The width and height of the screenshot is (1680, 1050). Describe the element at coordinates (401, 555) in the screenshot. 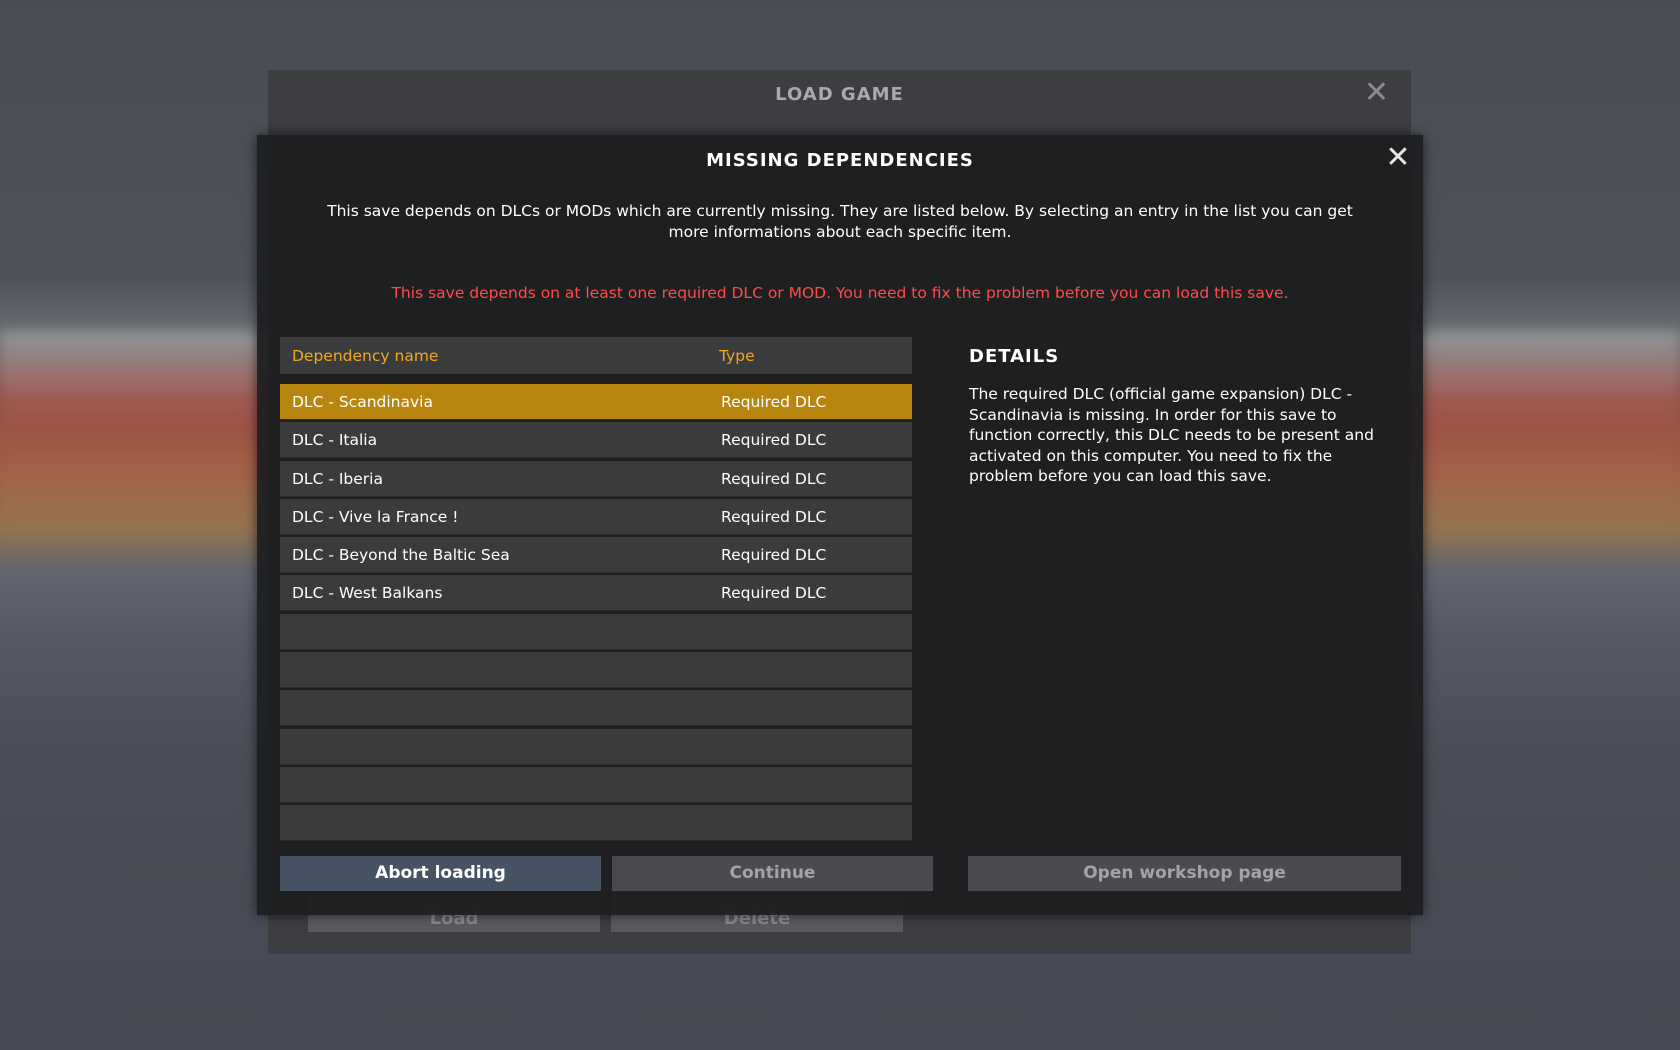

I see `dependency-name: DLC - Beyond the Baltic Sea` at that location.